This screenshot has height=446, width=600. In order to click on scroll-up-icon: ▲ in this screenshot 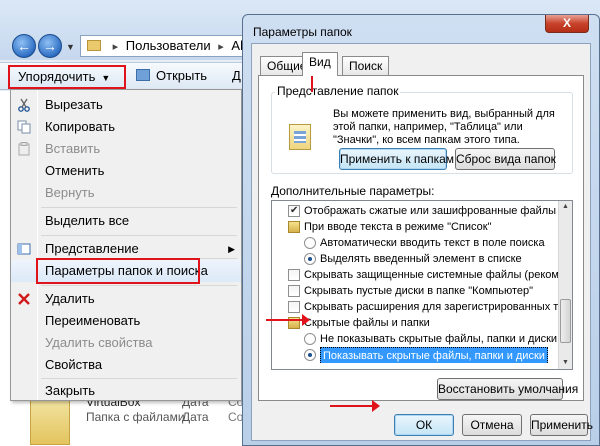, I will do `click(565, 207)`.